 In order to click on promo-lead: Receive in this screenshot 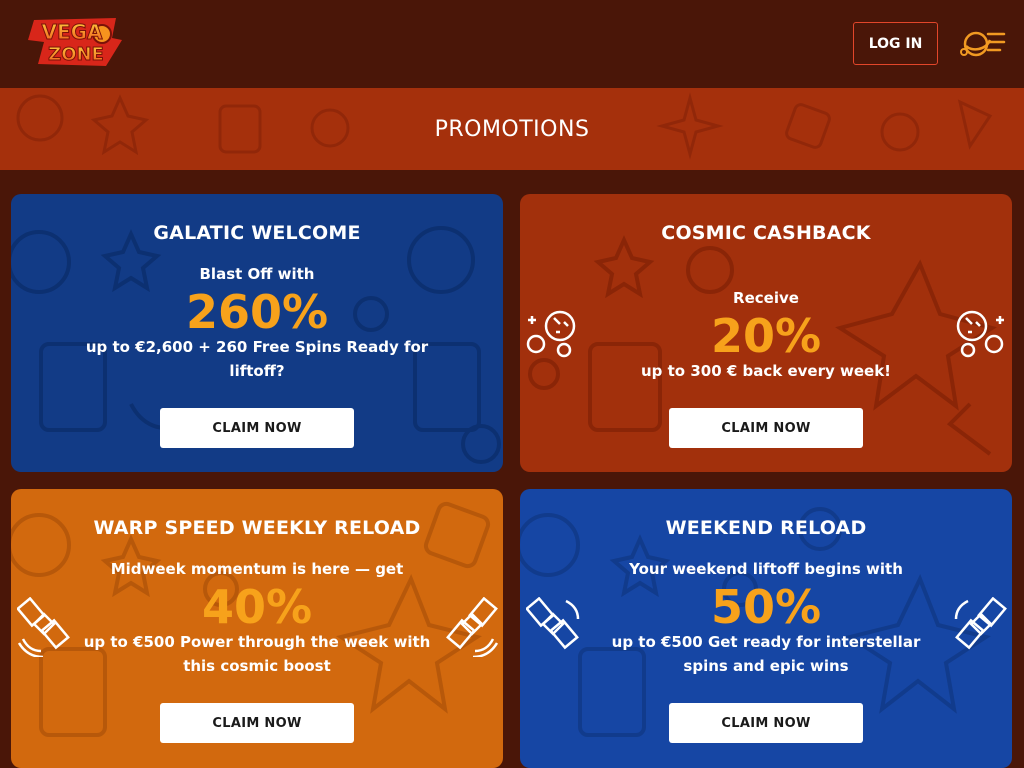, I will do `click(766, 298)`.